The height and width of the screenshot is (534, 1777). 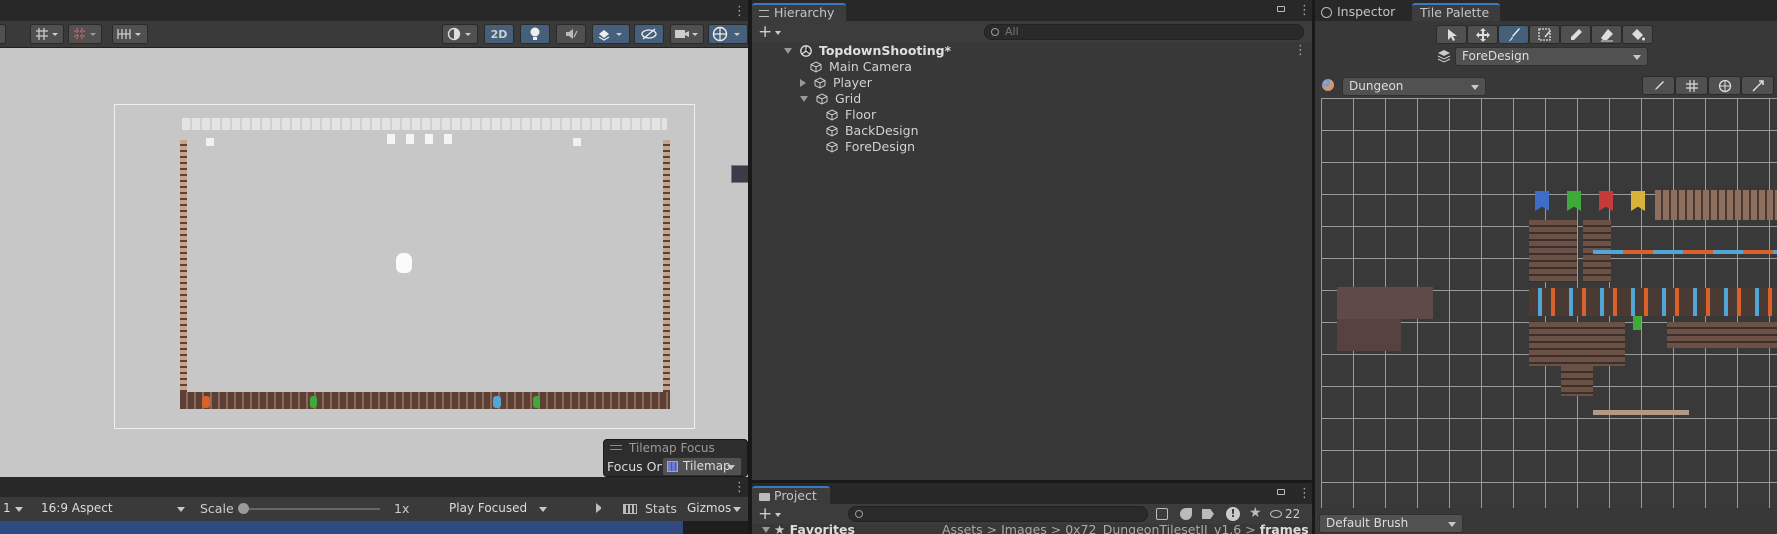 I want to click on add-button: +, so click(x=765, y=32).